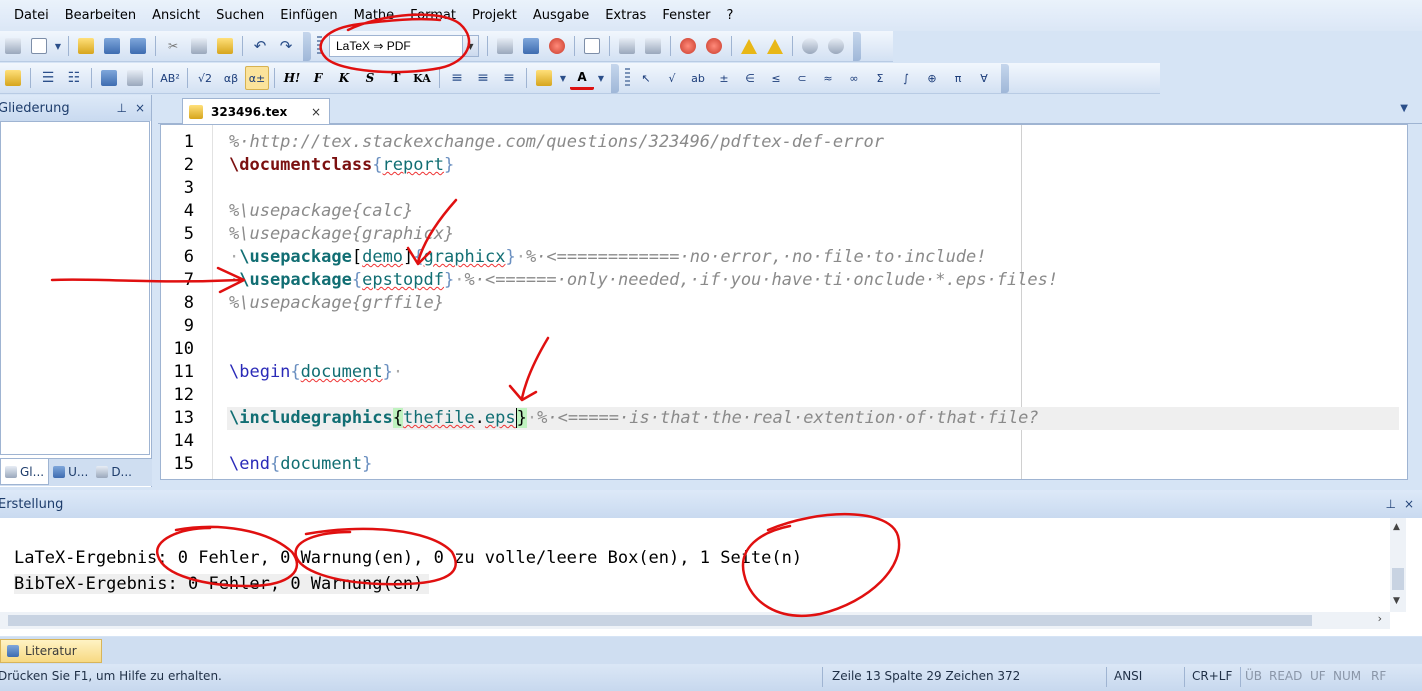  Describe the element at coordinates (240, 15) in the screenshot. I see `menu-item-suchen: Suchen` at that location.